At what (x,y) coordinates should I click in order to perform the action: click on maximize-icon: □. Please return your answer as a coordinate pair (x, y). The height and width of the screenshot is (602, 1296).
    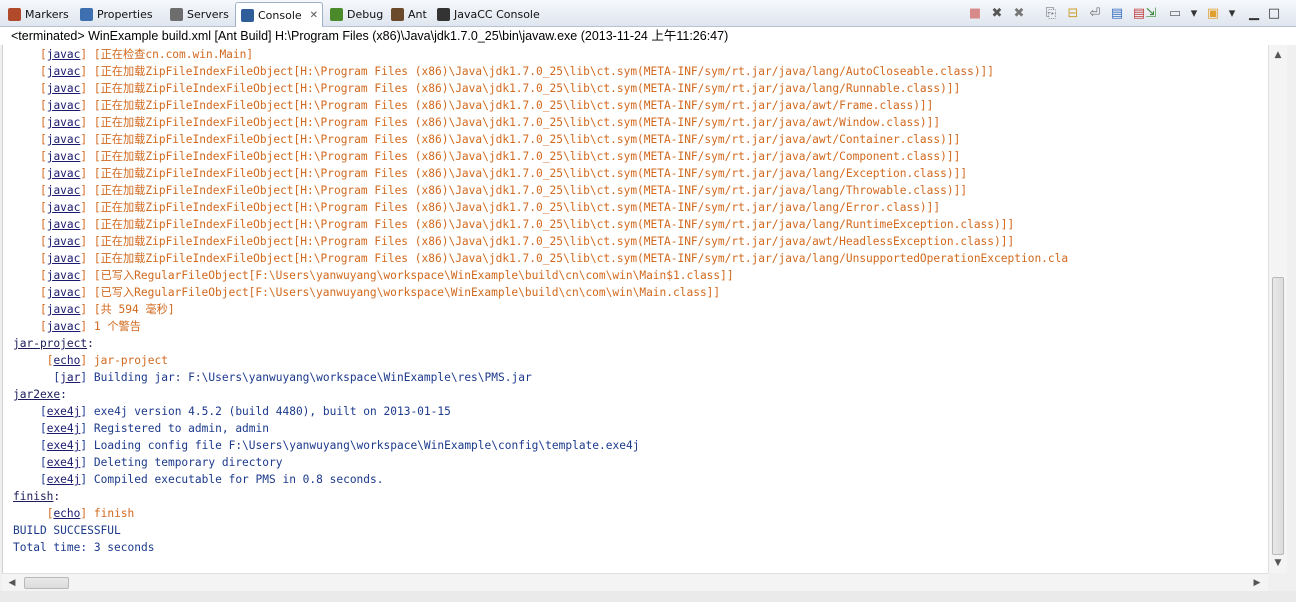
    Looking at the image, I should click on (1274, 13).